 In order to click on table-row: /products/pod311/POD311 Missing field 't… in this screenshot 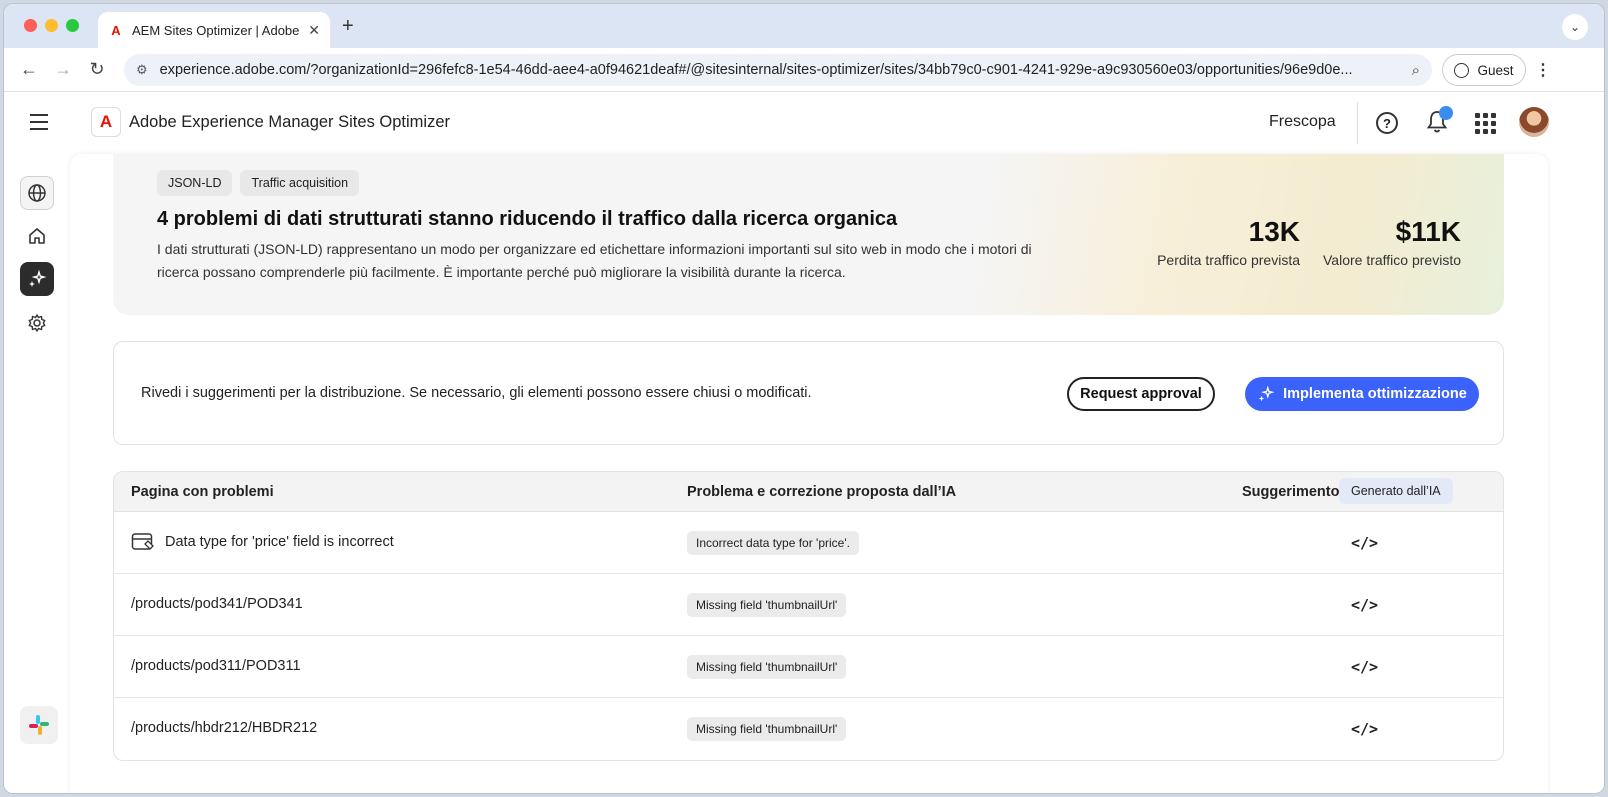, I will do `click(808, 667)`.